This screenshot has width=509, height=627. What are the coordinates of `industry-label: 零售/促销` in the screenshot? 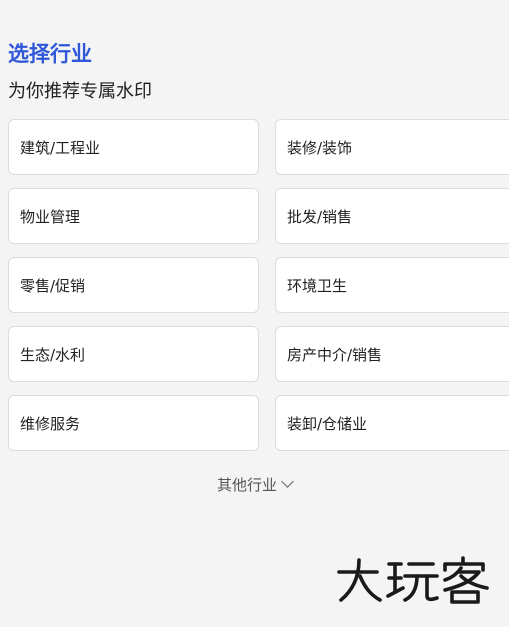 It's located at (53, 286).